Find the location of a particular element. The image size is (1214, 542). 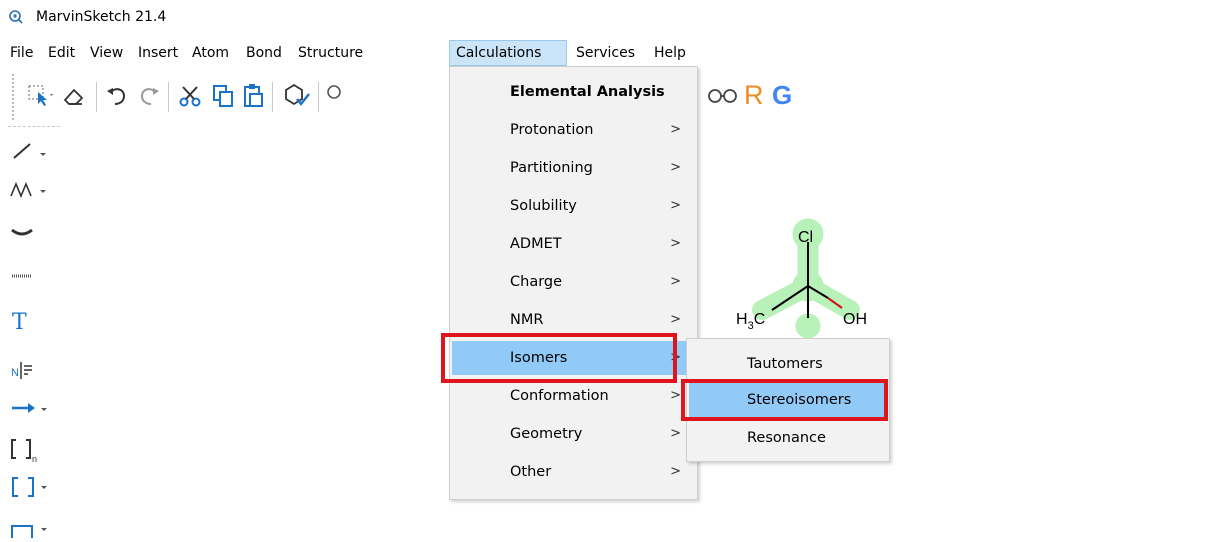

isomers-callout-box is located at coordinates (559, 358).